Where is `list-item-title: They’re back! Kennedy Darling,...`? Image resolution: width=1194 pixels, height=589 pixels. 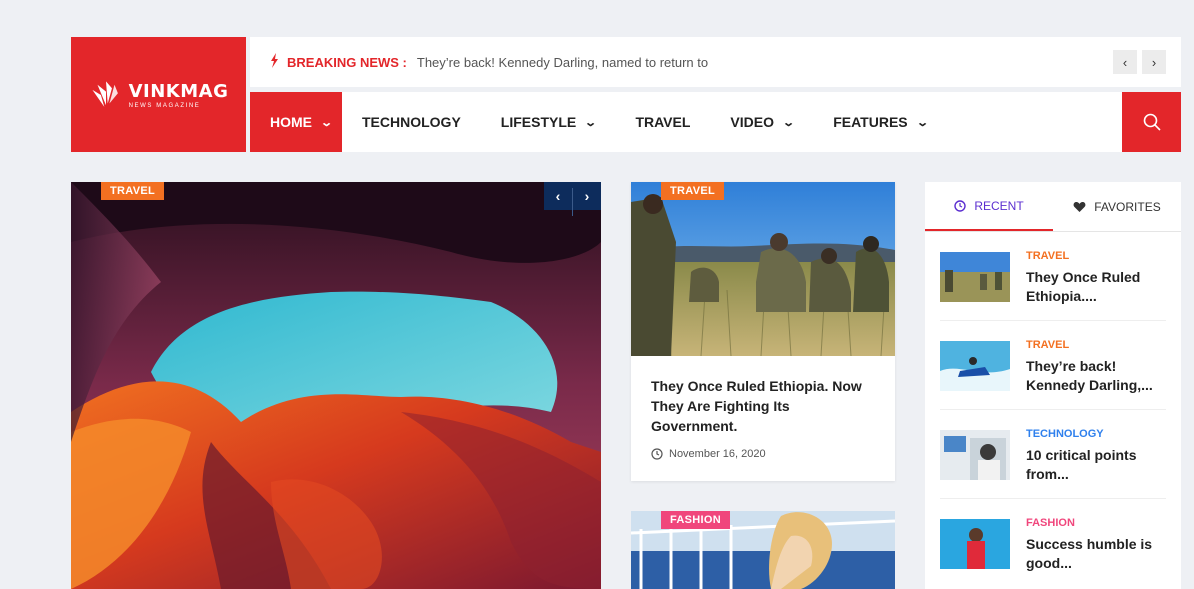 list-item-title: They’re back! Kennedy Darling,... is located at coordinates (1096, 376).